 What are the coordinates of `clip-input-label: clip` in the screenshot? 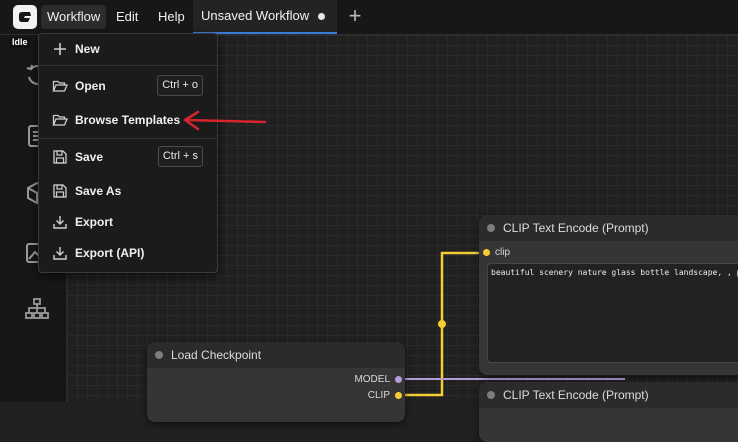 It's located at (503, 252).